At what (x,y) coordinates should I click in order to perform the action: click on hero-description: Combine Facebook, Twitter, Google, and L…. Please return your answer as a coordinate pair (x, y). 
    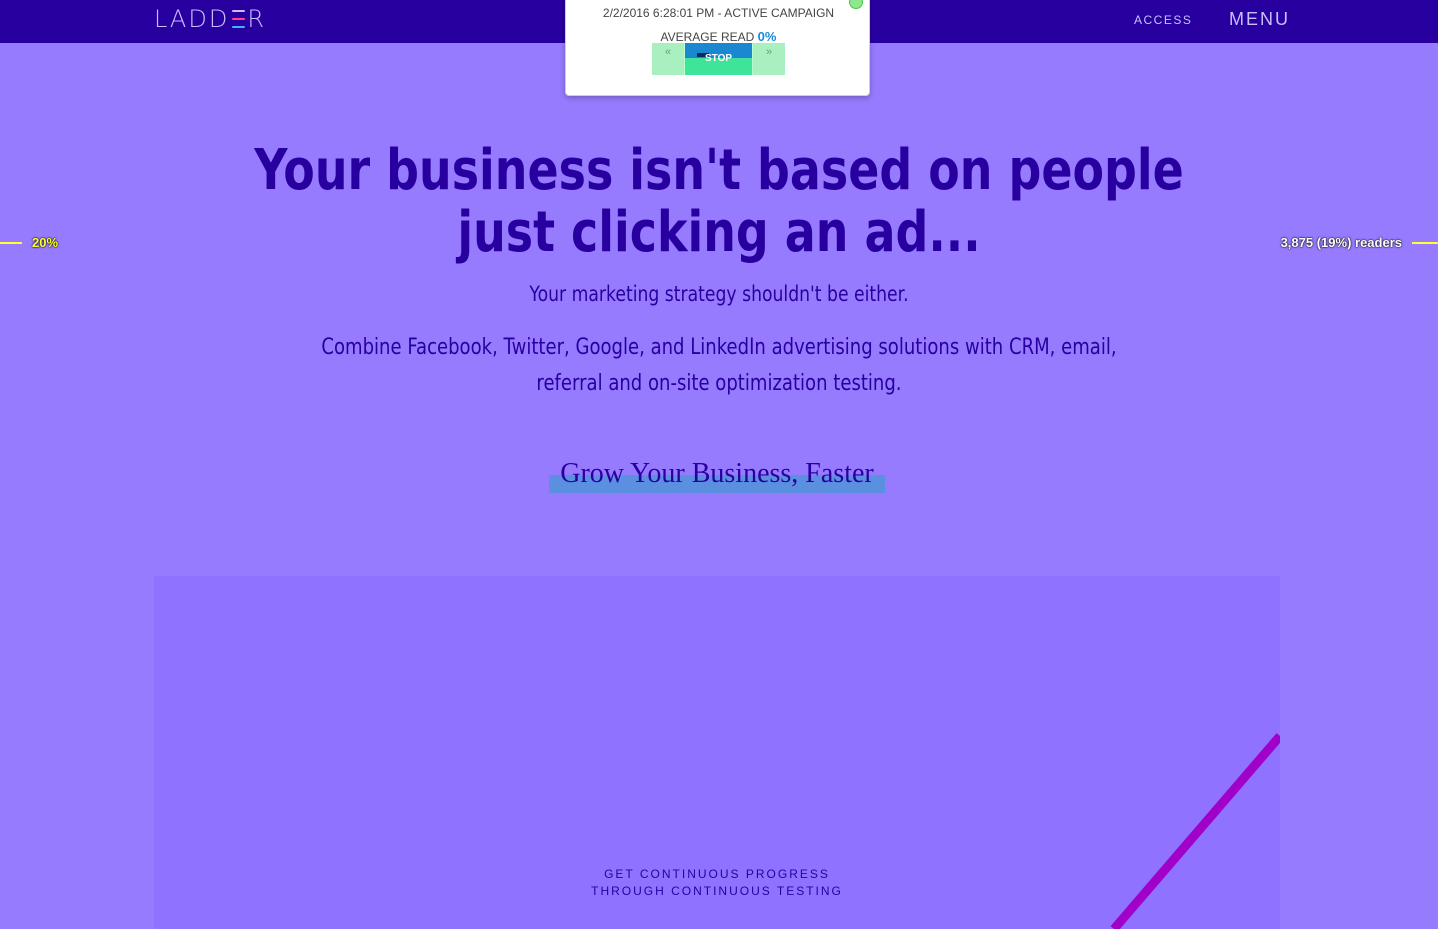
    Looking at the image, I should click on (719, 365).